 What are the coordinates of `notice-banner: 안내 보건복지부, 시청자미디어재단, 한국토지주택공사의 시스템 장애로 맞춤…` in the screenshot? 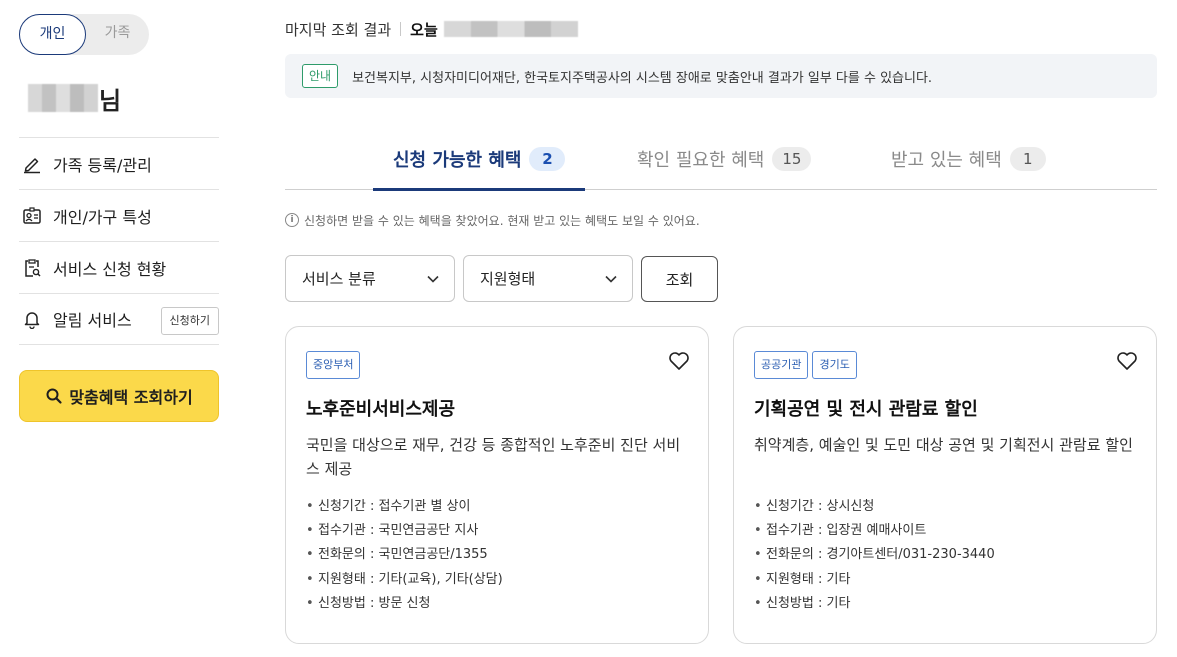 It's located at (721, 76).